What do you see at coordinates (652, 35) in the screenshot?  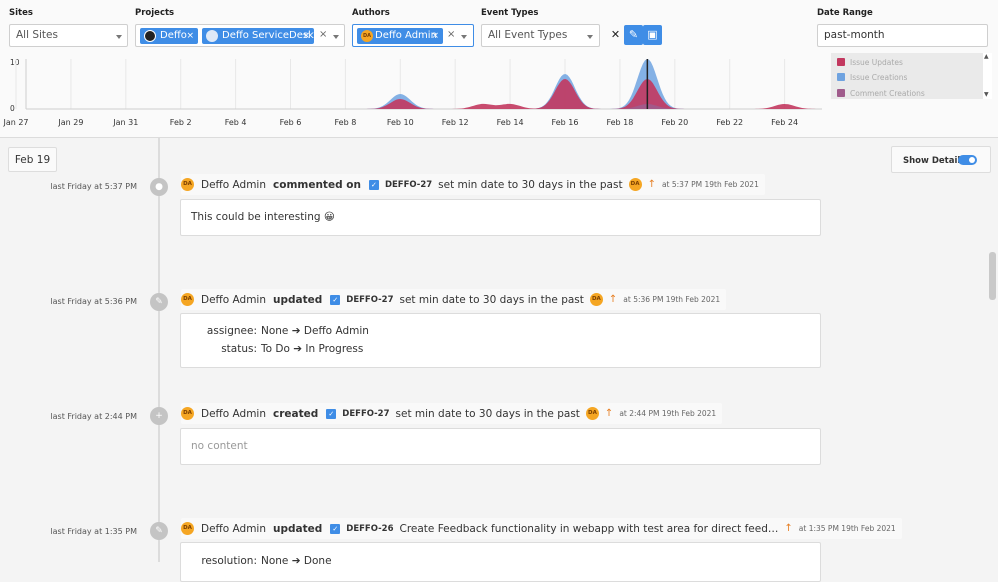 I see `save-button: ▣` at bounding box center [652, 35].